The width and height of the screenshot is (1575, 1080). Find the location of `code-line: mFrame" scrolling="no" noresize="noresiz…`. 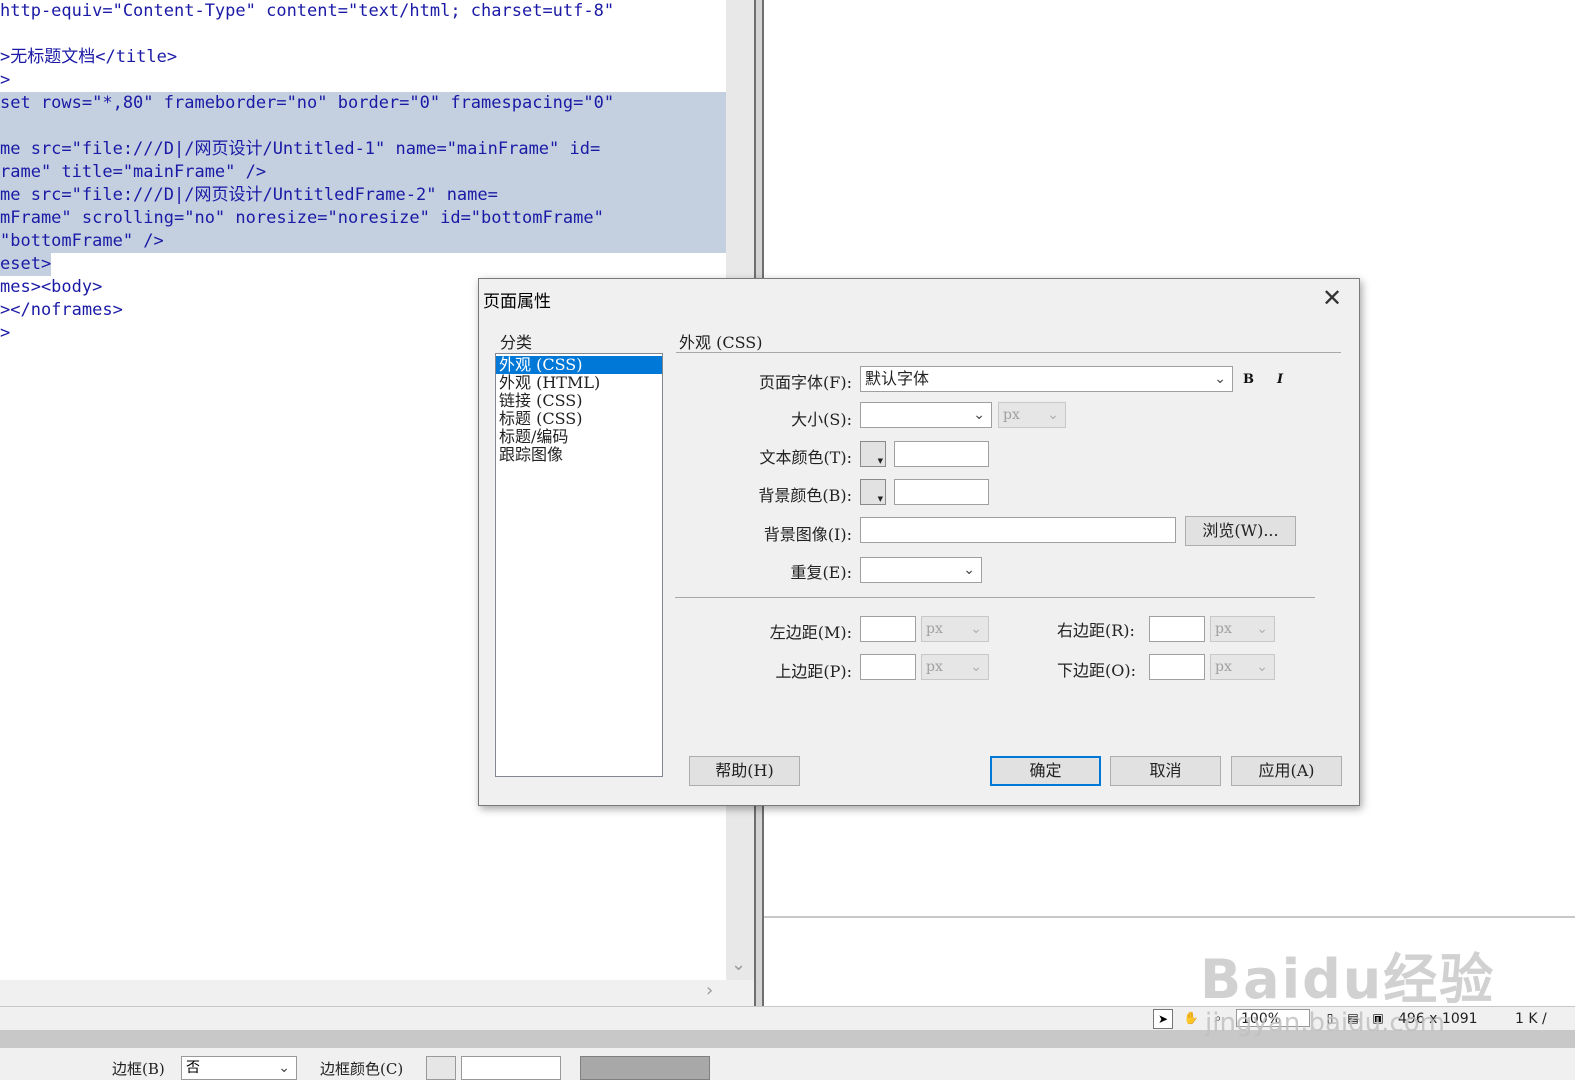

code-line: mFrame" scrolling="no" noresize="noresiz… is located at coordinates (363, 218).